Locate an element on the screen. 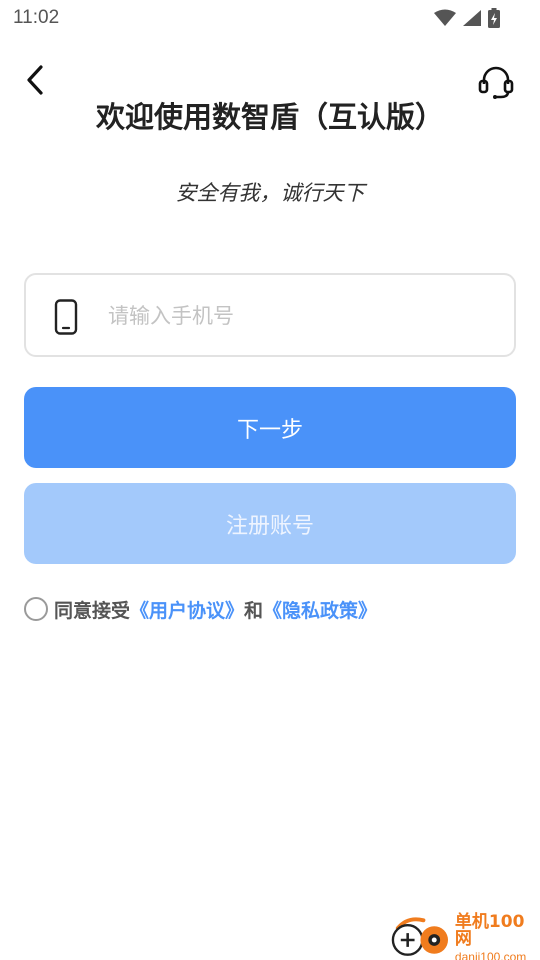 The height and width of the screenshot is (960, 540). agreement-row: 同意接受 《用户协议》 和 《隐私政策》 is located at coordinates (200, 609).